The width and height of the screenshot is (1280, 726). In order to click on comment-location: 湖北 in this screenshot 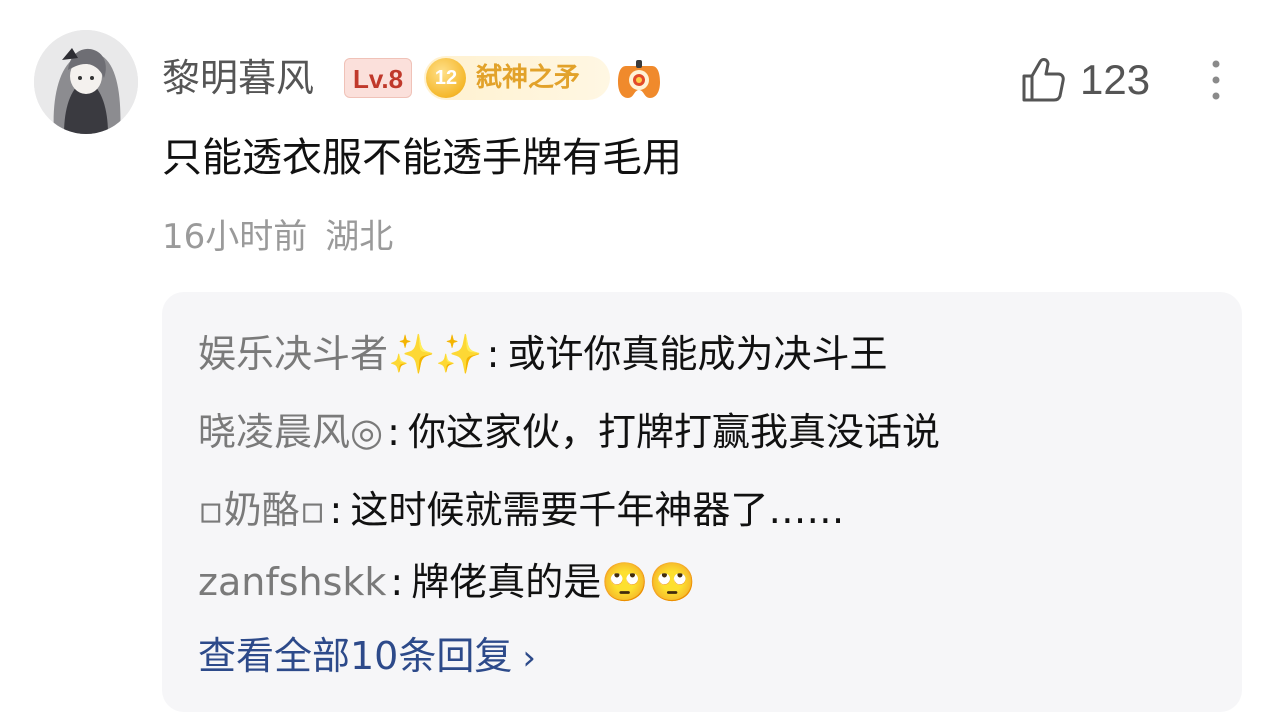, I will do `click(359, 237)`.